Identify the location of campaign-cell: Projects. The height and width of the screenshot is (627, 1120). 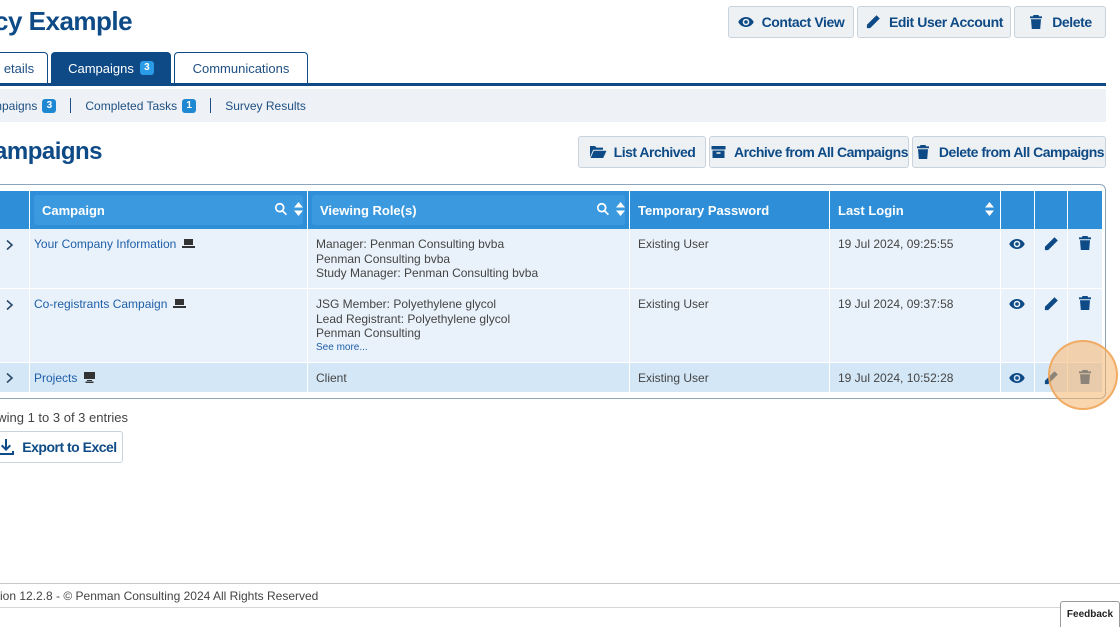
(168, 377).